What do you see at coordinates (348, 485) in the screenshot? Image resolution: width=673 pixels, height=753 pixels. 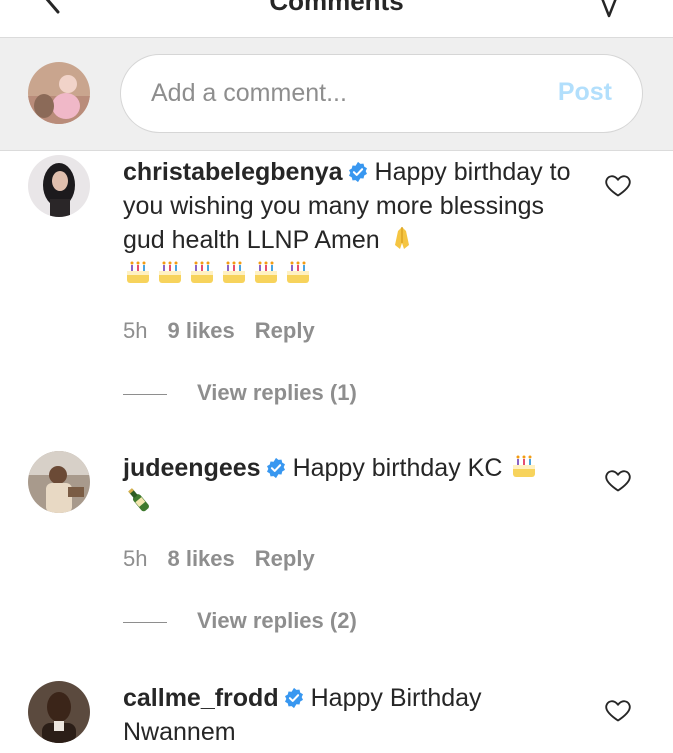 I see `comment-text: judeengees Happy birthday KC` at bounding box center [348, 485].